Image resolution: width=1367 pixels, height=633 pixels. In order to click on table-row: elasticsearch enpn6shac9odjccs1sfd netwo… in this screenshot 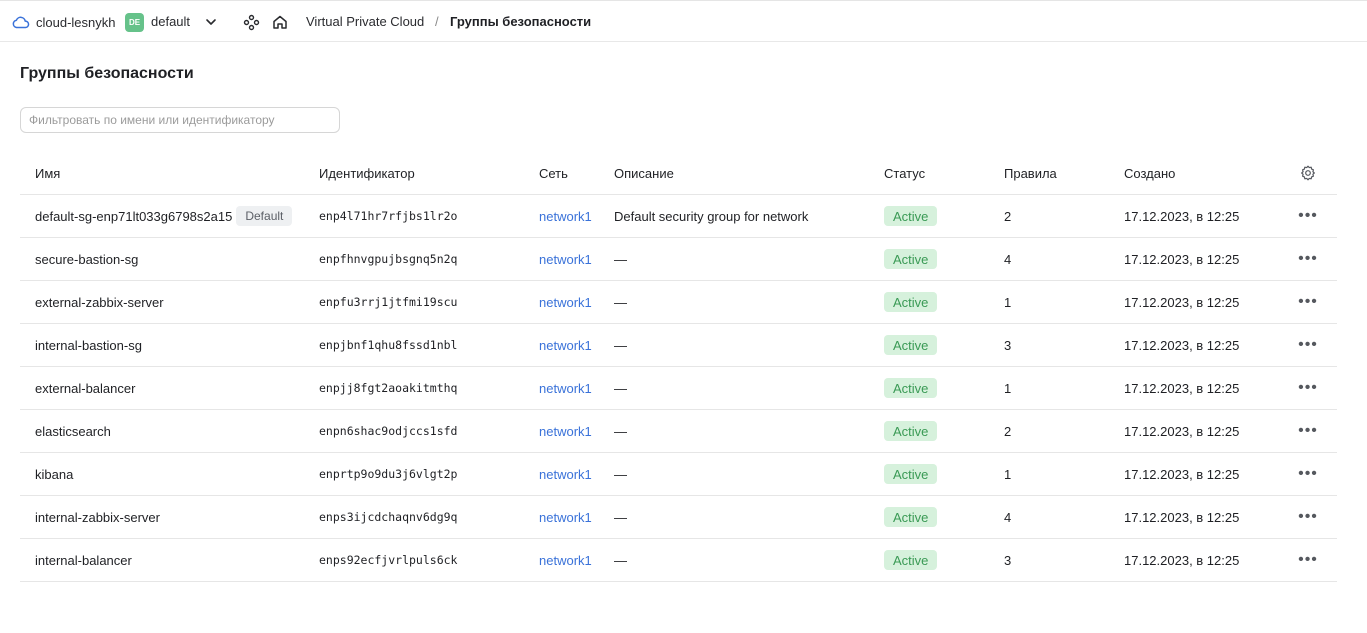, I will do `click(678, 431)`.